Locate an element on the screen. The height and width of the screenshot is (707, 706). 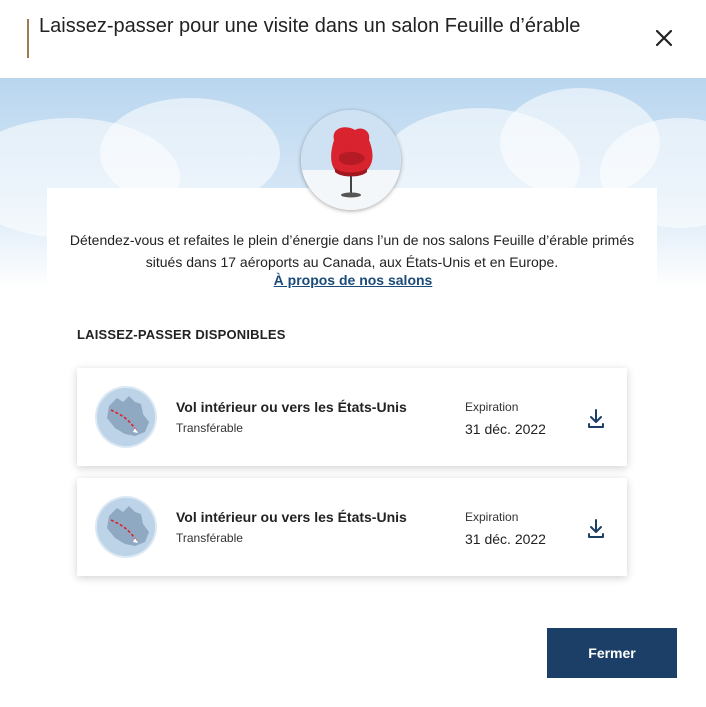
title-accent-bar is located at coordinates (28, 38).